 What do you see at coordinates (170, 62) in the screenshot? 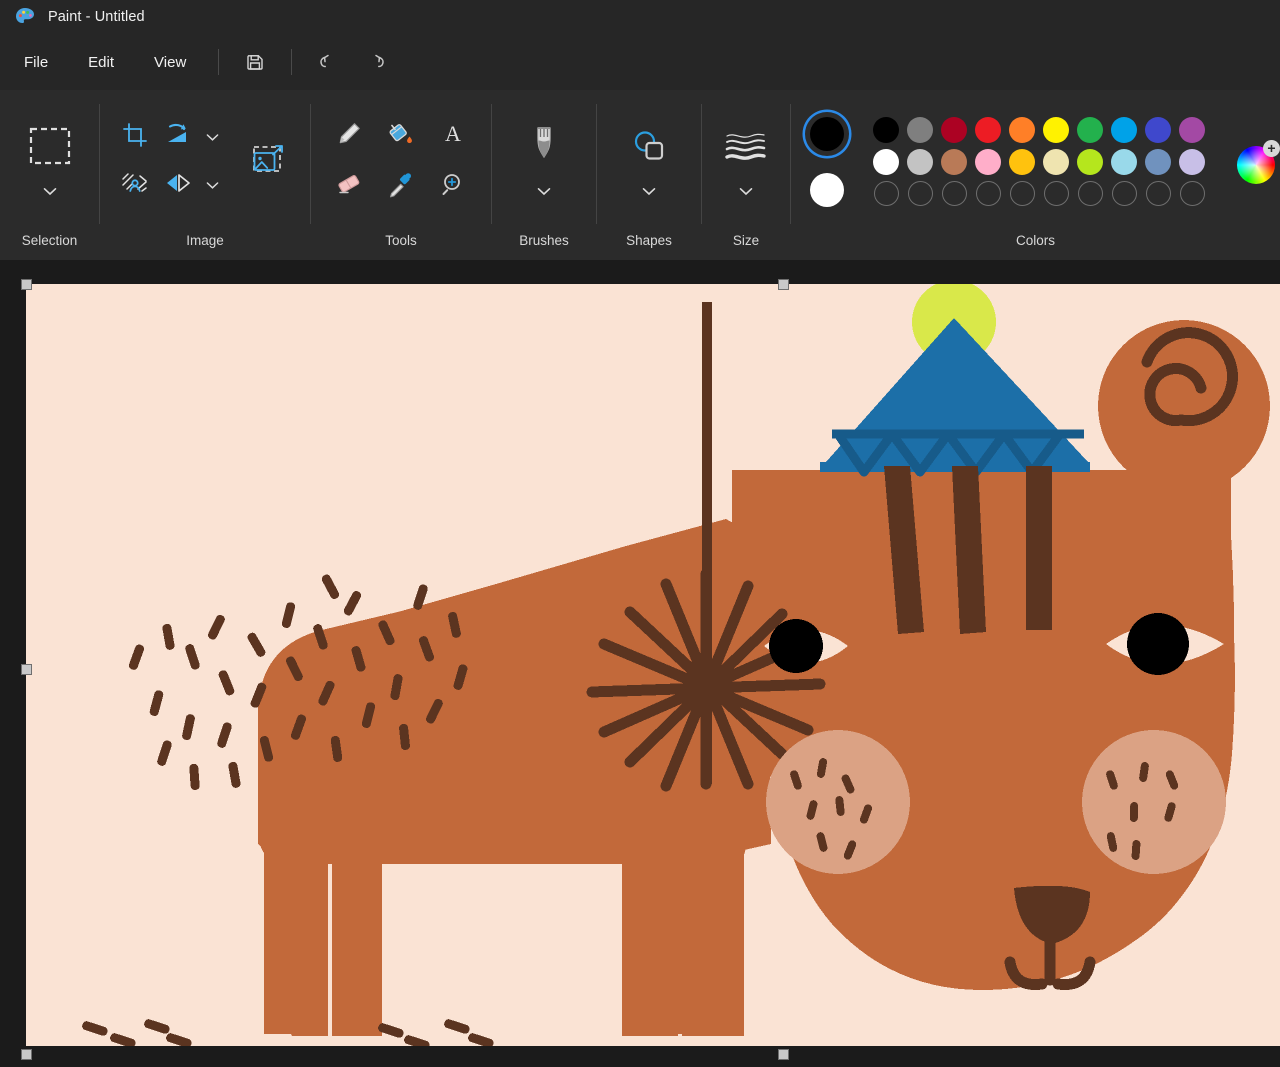
I see `menu-view: View` at bounding box center [170, 62].